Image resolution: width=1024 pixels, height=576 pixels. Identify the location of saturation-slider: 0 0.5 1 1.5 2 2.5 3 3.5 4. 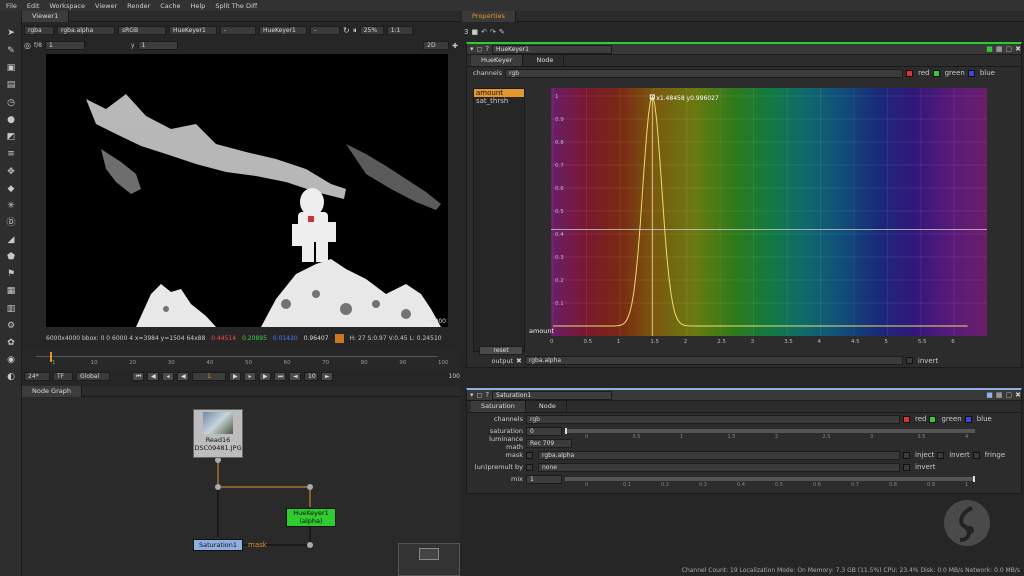
(770, 434).